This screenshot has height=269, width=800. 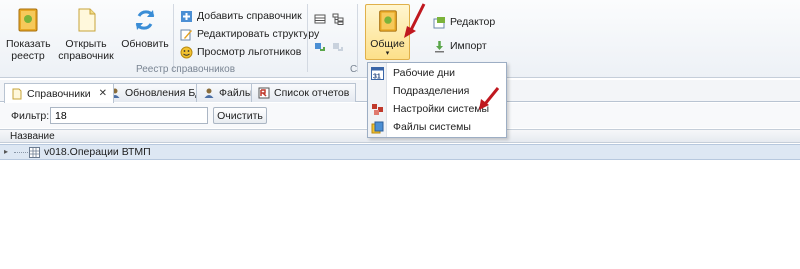 I want to click on tab-label: Обновления БД, so click(x=164, y=93).